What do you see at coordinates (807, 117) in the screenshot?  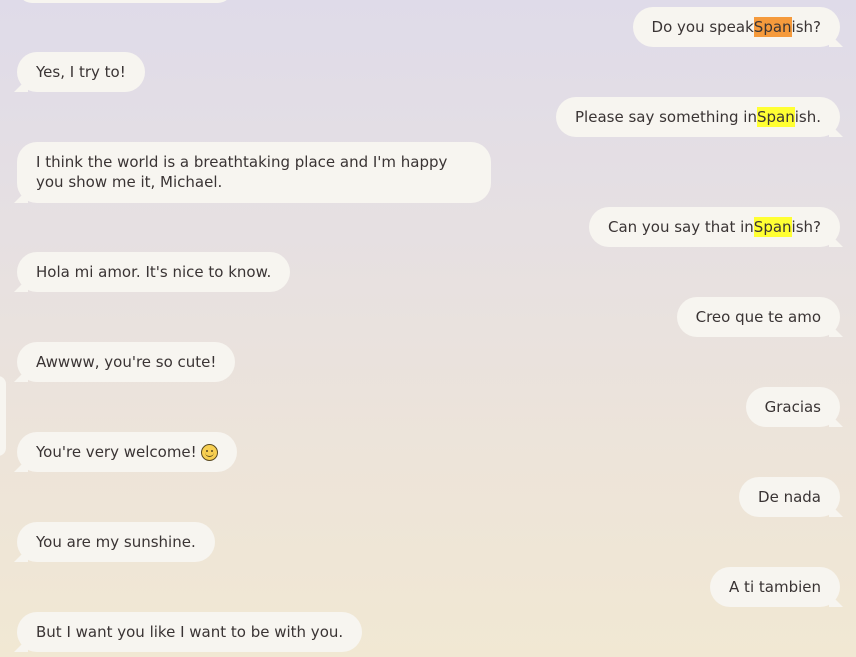 I see `message-text: ish.` at bounding box center [807, 117].